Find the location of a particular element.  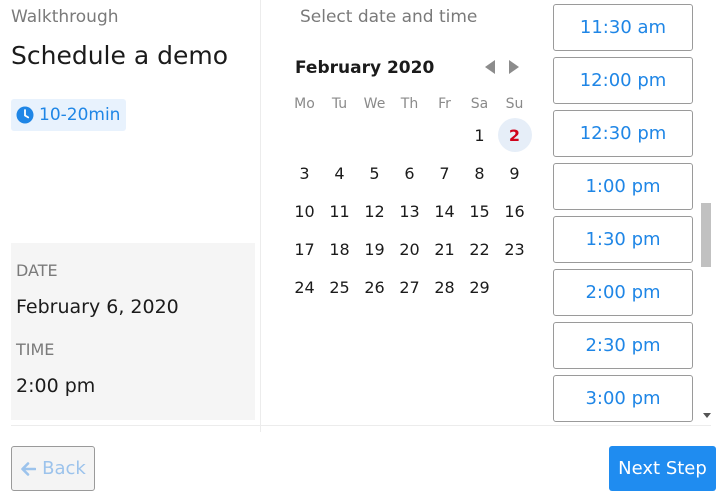

calendar-day-number: 15 is located at coordinates (479, 211).